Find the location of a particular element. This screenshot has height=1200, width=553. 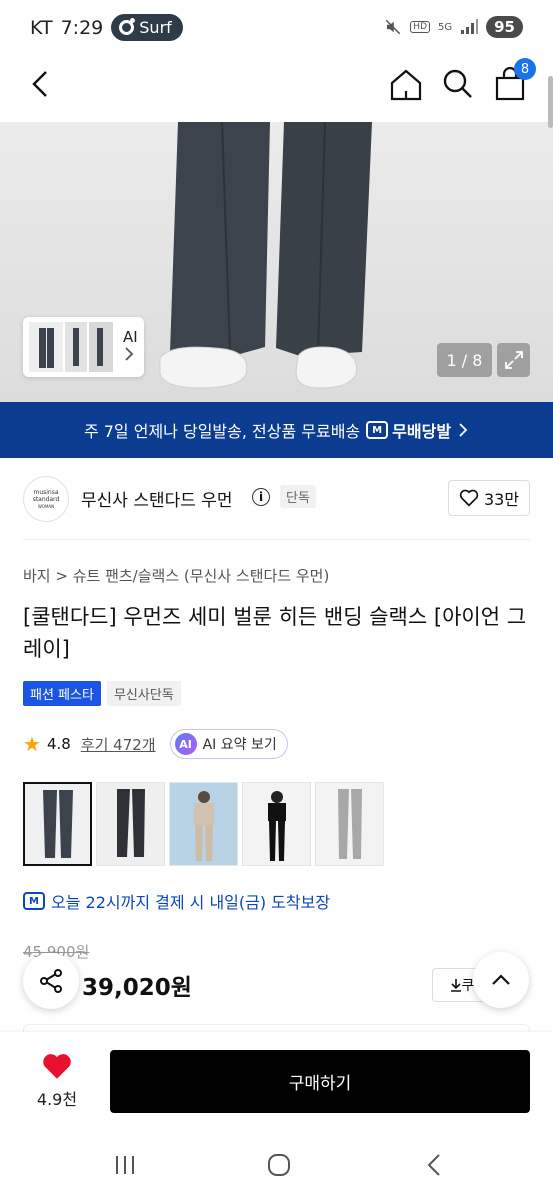

star-icon: ★ is located at coordinates (32, 744).